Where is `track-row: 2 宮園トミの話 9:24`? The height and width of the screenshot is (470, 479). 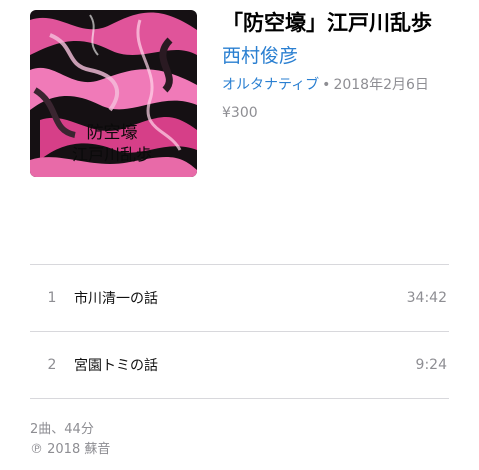 track-row: 2 宮園トミの話 9:24 is located at coordinates (239, 365).